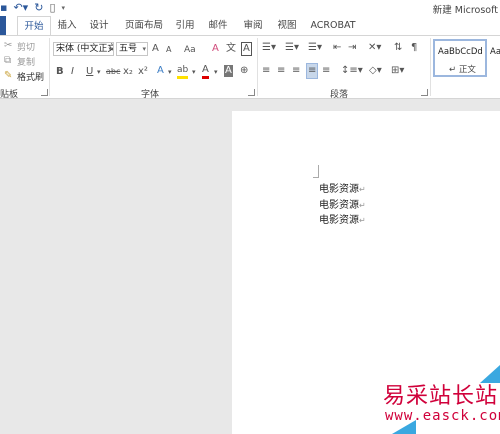 Image resolution: width=500 pixels, height=434 pixels. I want to click on customize-icon: ▾, so click(64, 8).